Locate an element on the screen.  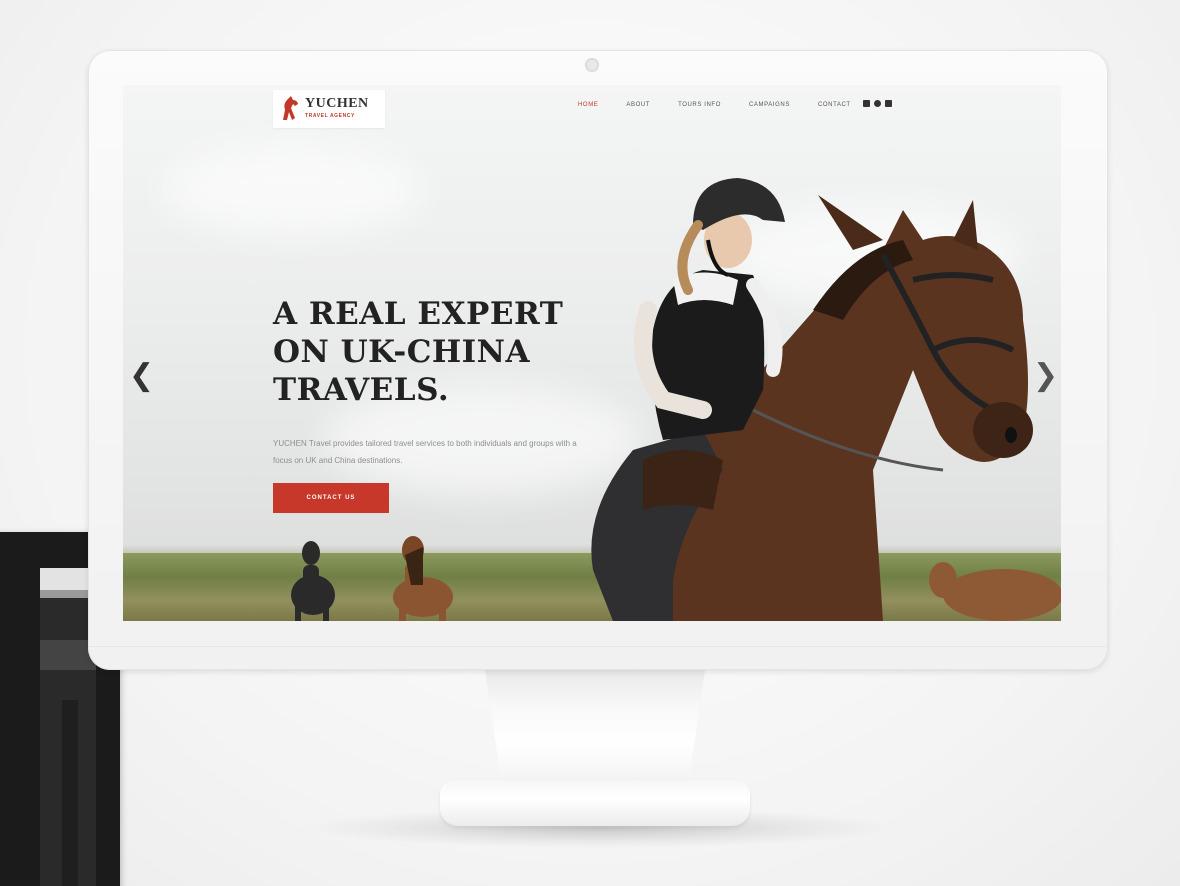
black-horse is located at coordinates (313, 581).